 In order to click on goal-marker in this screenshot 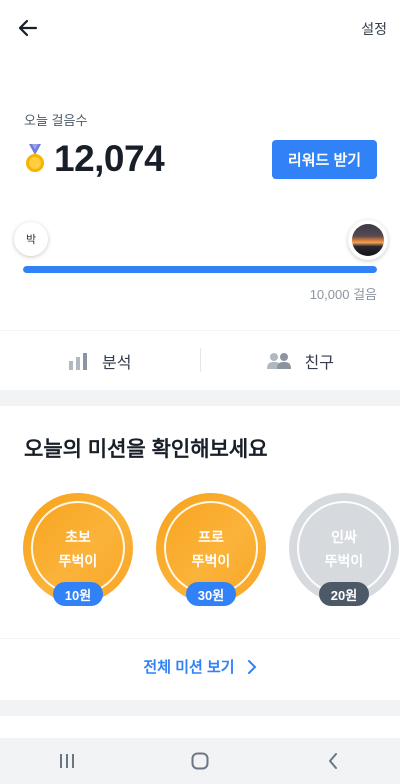, I will do `click(368, 243)`.